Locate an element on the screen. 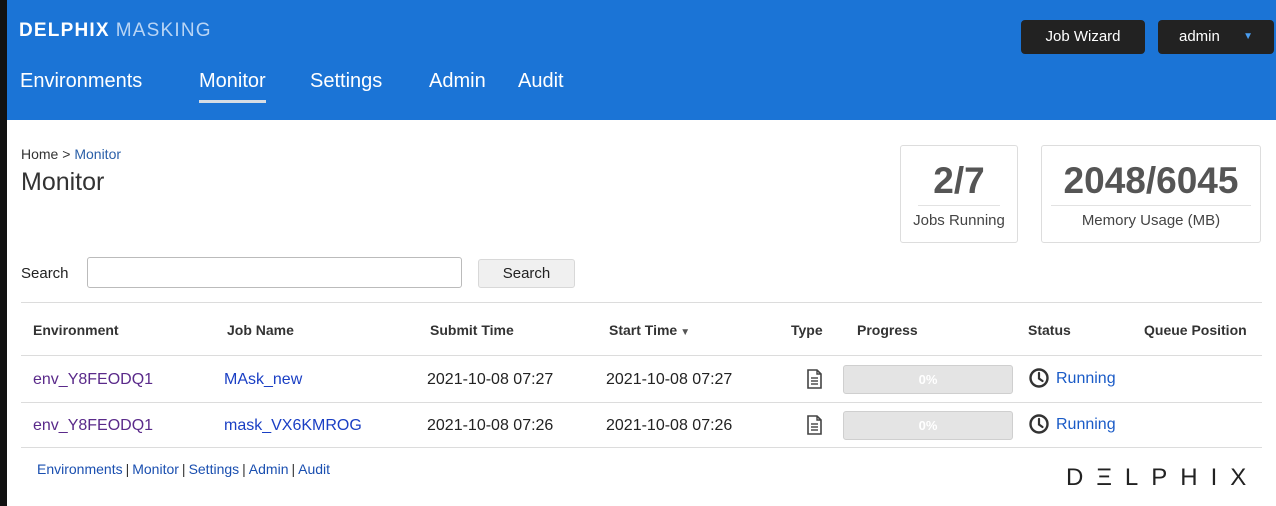  col-header-progress: Progress is located at coordinates (887, 330).